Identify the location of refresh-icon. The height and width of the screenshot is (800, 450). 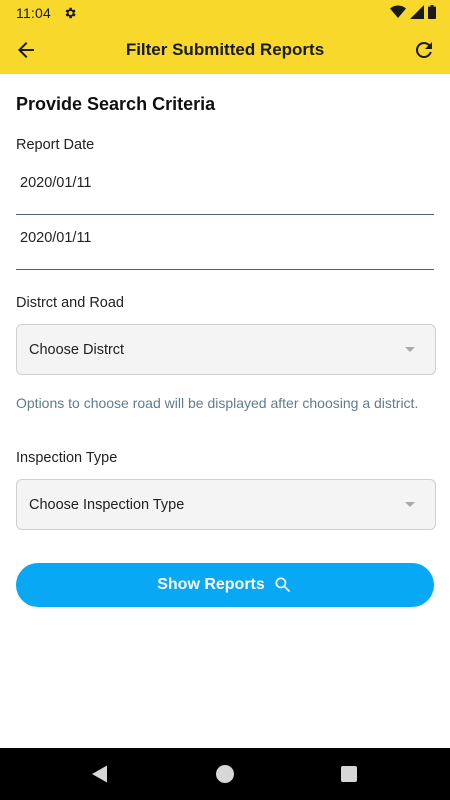
(424, 50).